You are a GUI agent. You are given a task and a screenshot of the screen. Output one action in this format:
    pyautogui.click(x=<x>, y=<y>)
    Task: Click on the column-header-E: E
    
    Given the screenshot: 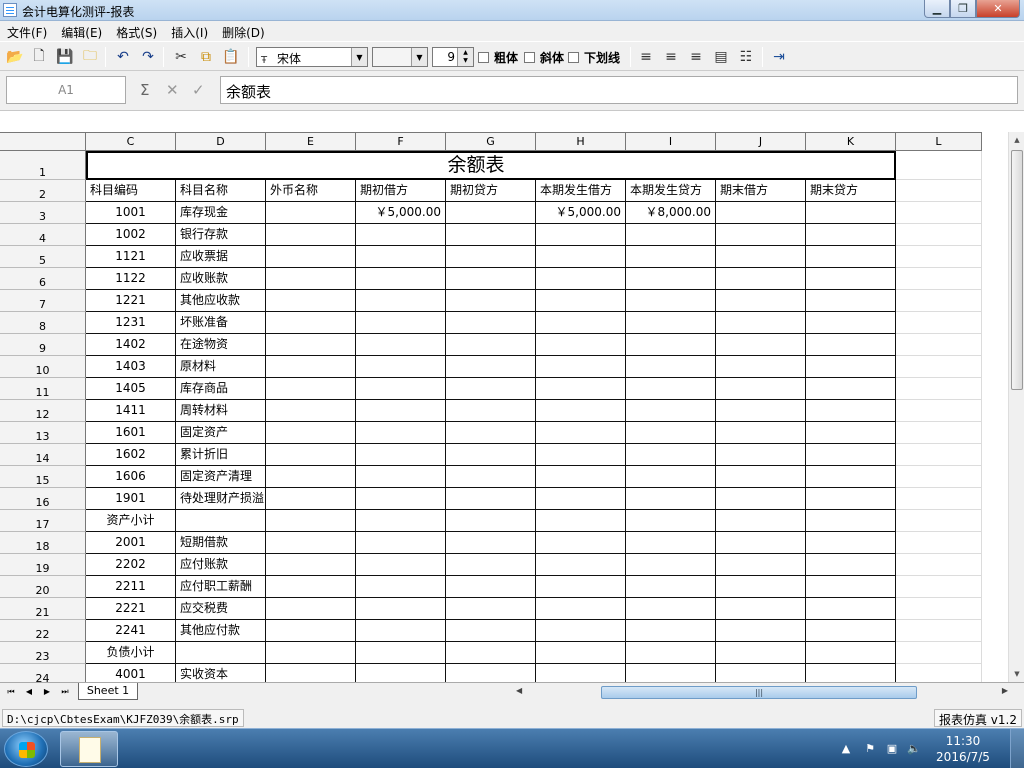 What is the action you would take?
    pyautogui.click(x=311, y=141)
    